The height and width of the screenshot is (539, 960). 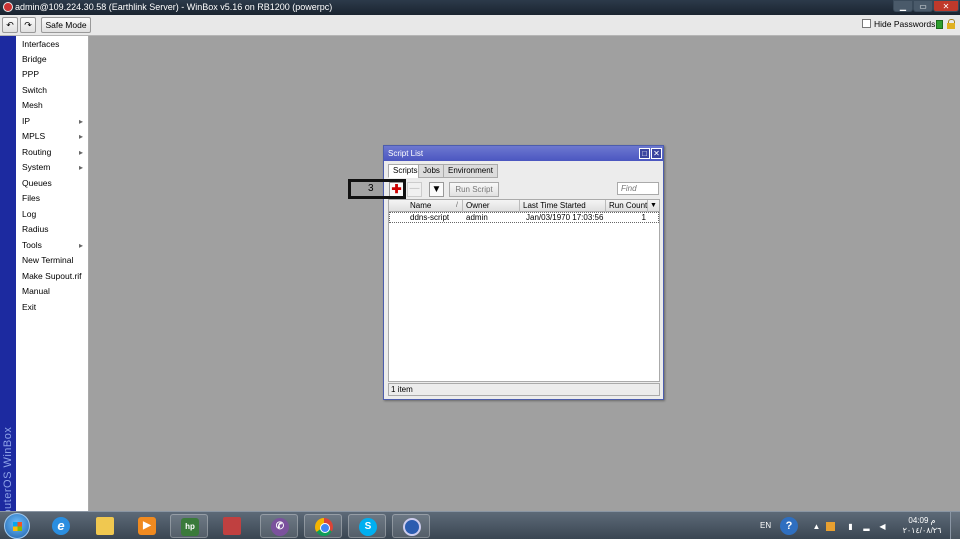 I want to click on column-owner: Owner, so click(x=491, y=206).